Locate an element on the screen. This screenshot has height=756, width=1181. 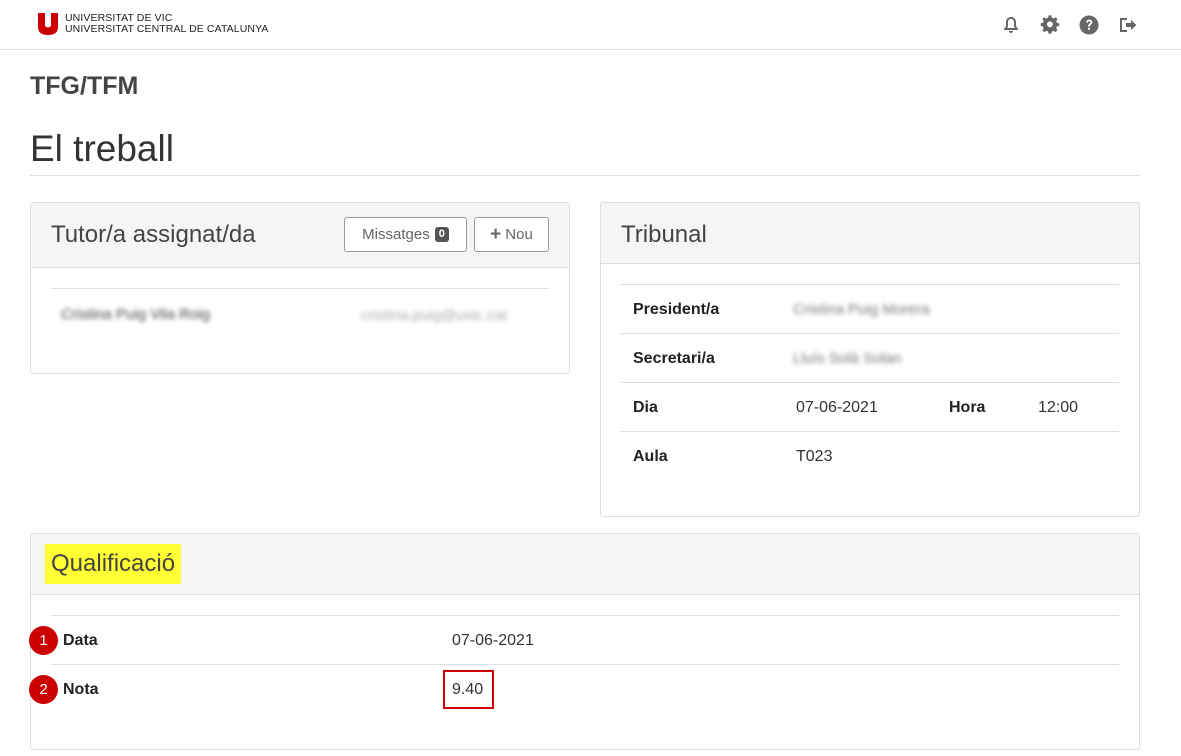
messages-button: Missatges 0 is located at coordinates (405, 234).